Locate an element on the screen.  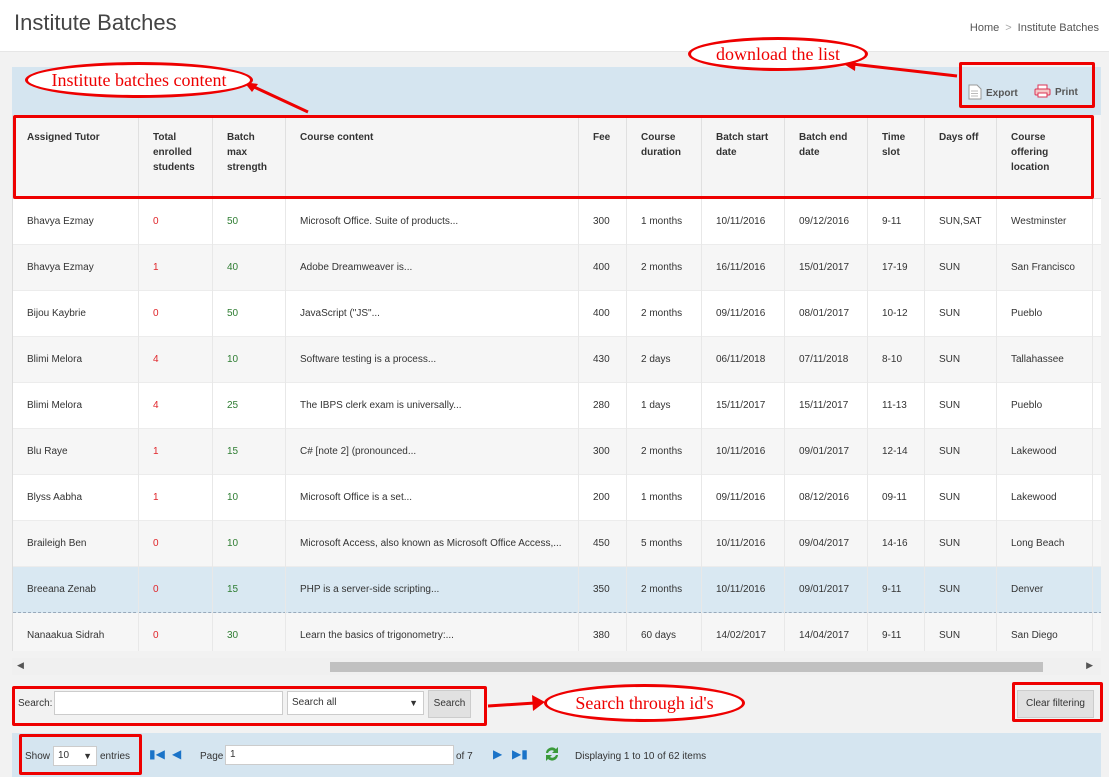
horizontal-scrollbar: ◀ ▶ is located at coordinates (556, 666).